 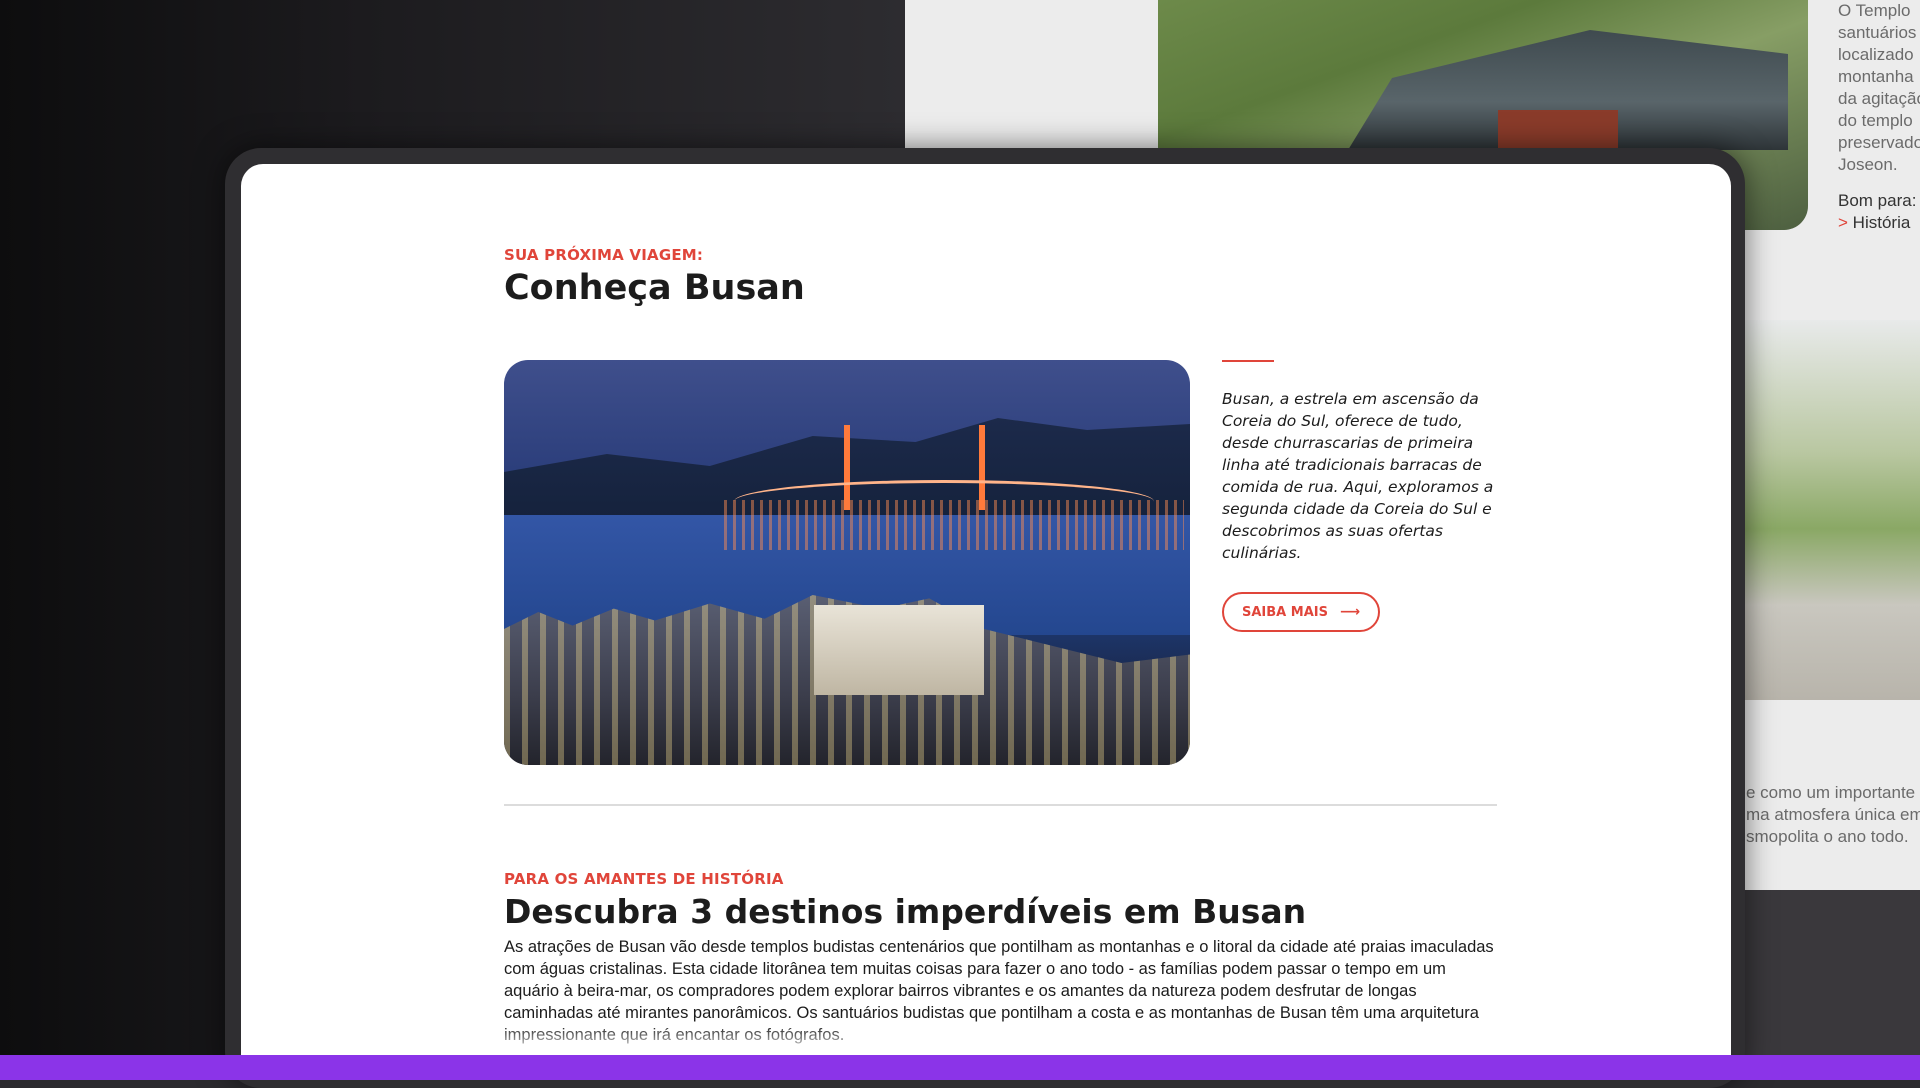 I want to click on side-line: smopolita o ano todo., so click(x=1827, y=836).